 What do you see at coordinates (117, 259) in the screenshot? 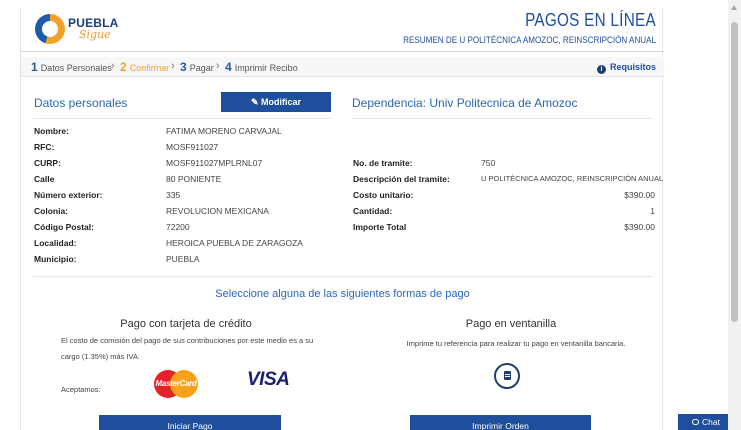
I see `data-row-municipio: Municipio: PUEBLA` at bounding box center [117, 259].